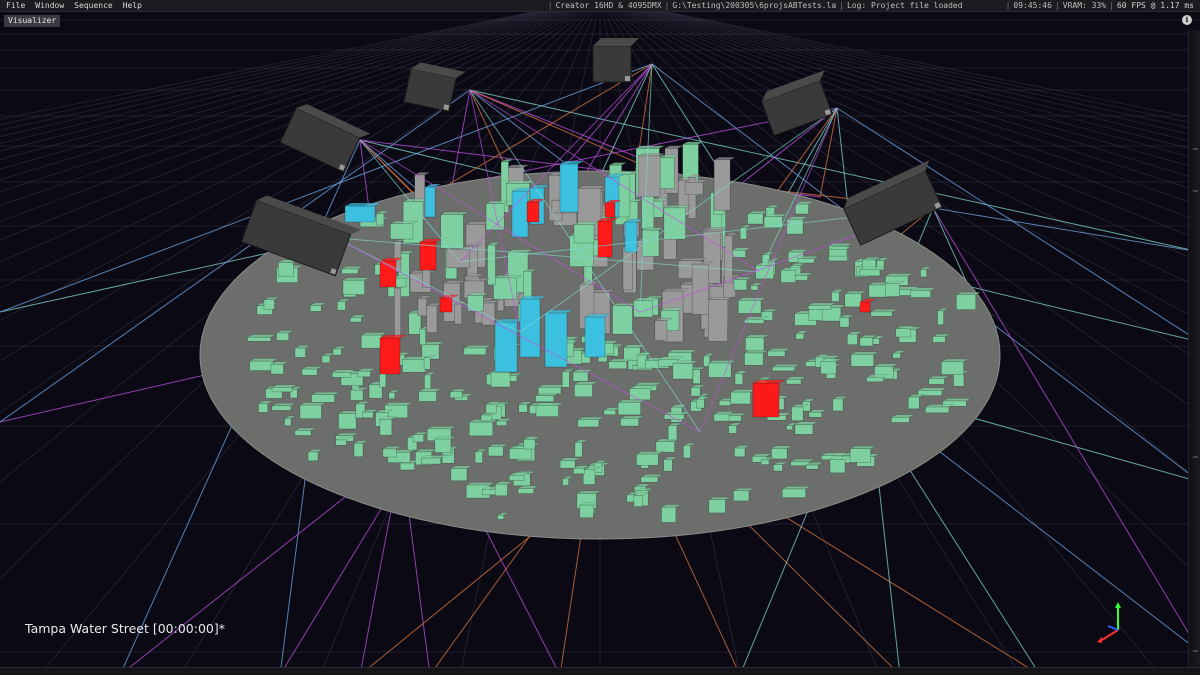 The image size is (1200, 675). Describe the element at coordinates (49, 6) in the screenshot. I see `menu-window: Window` at that location.